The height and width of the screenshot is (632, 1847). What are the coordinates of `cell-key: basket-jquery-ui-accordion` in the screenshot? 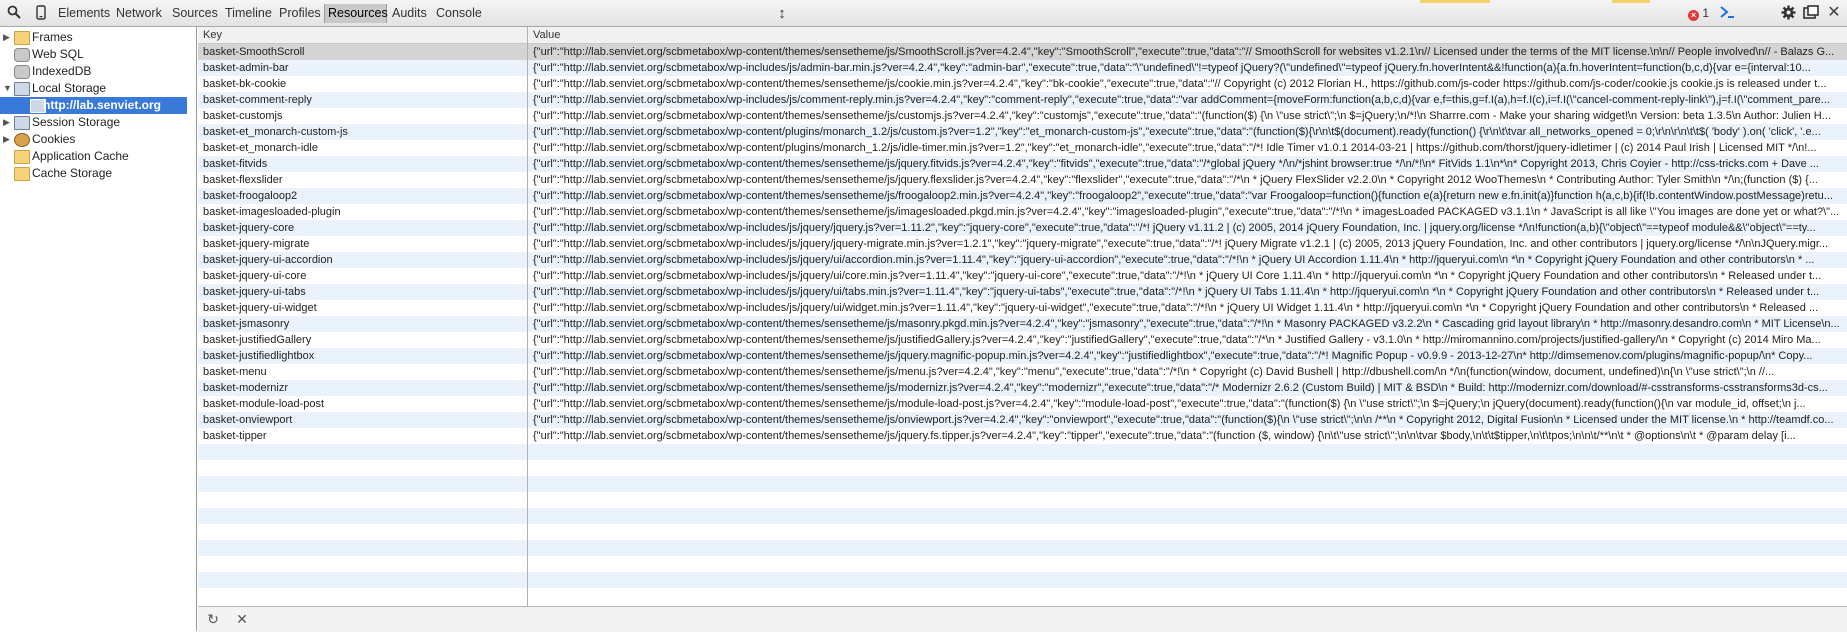 It's located at (363, 260).